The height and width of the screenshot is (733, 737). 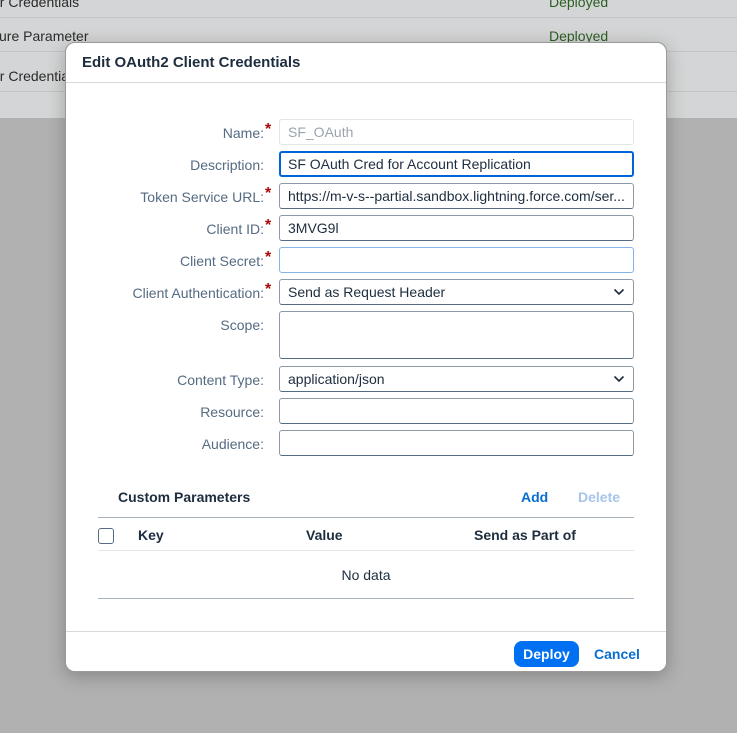 I want to click on name-row: Name: * SF_OAuth, so click(x=366, y=132).